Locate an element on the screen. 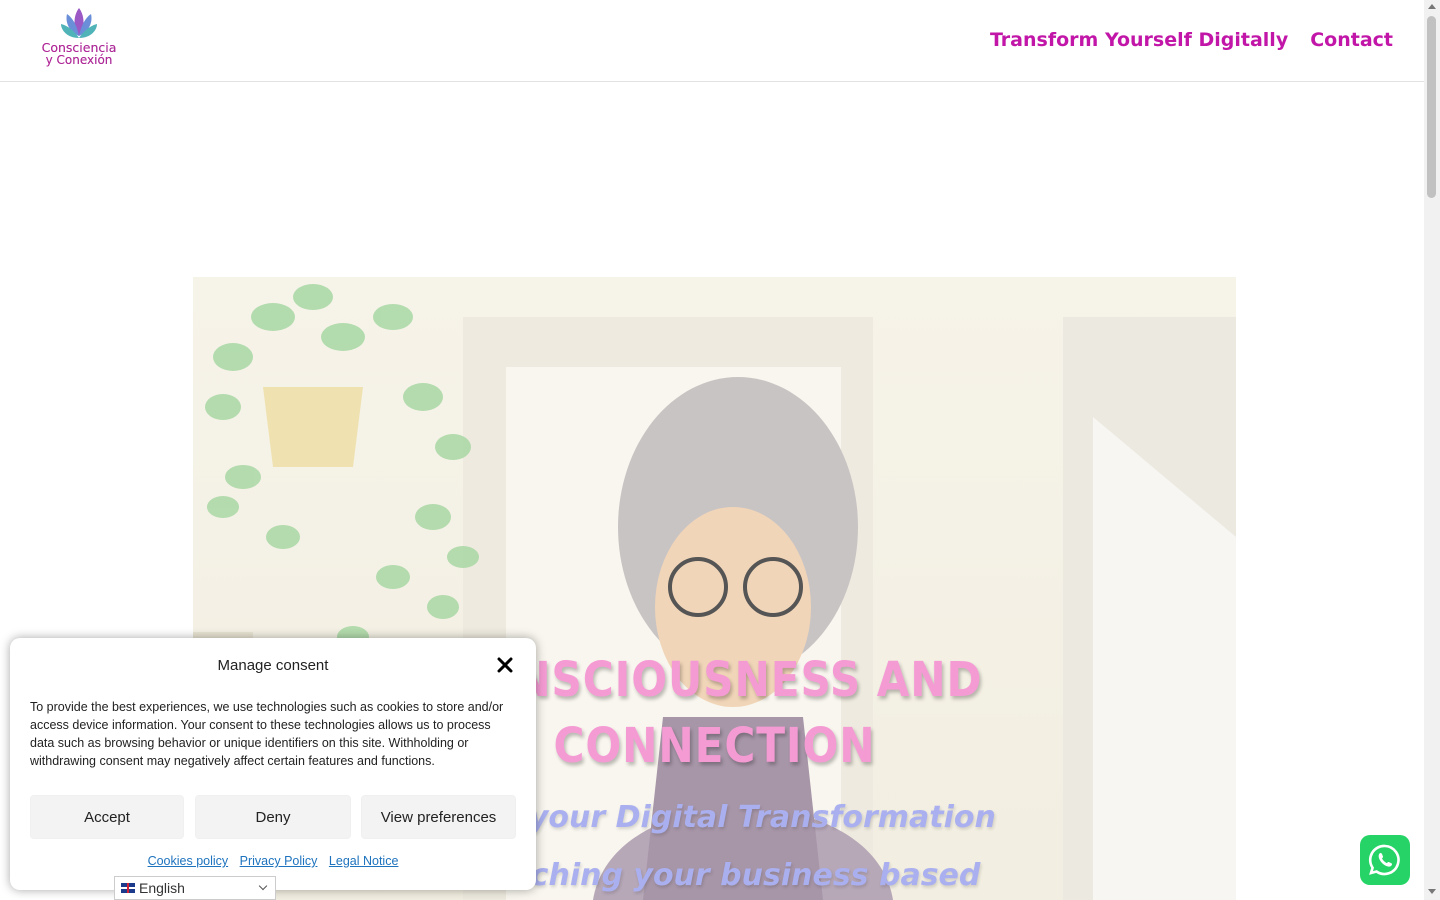 This screenshot has height=900, width=1440. deny-button: Deny is located at coordinates (273, 817).